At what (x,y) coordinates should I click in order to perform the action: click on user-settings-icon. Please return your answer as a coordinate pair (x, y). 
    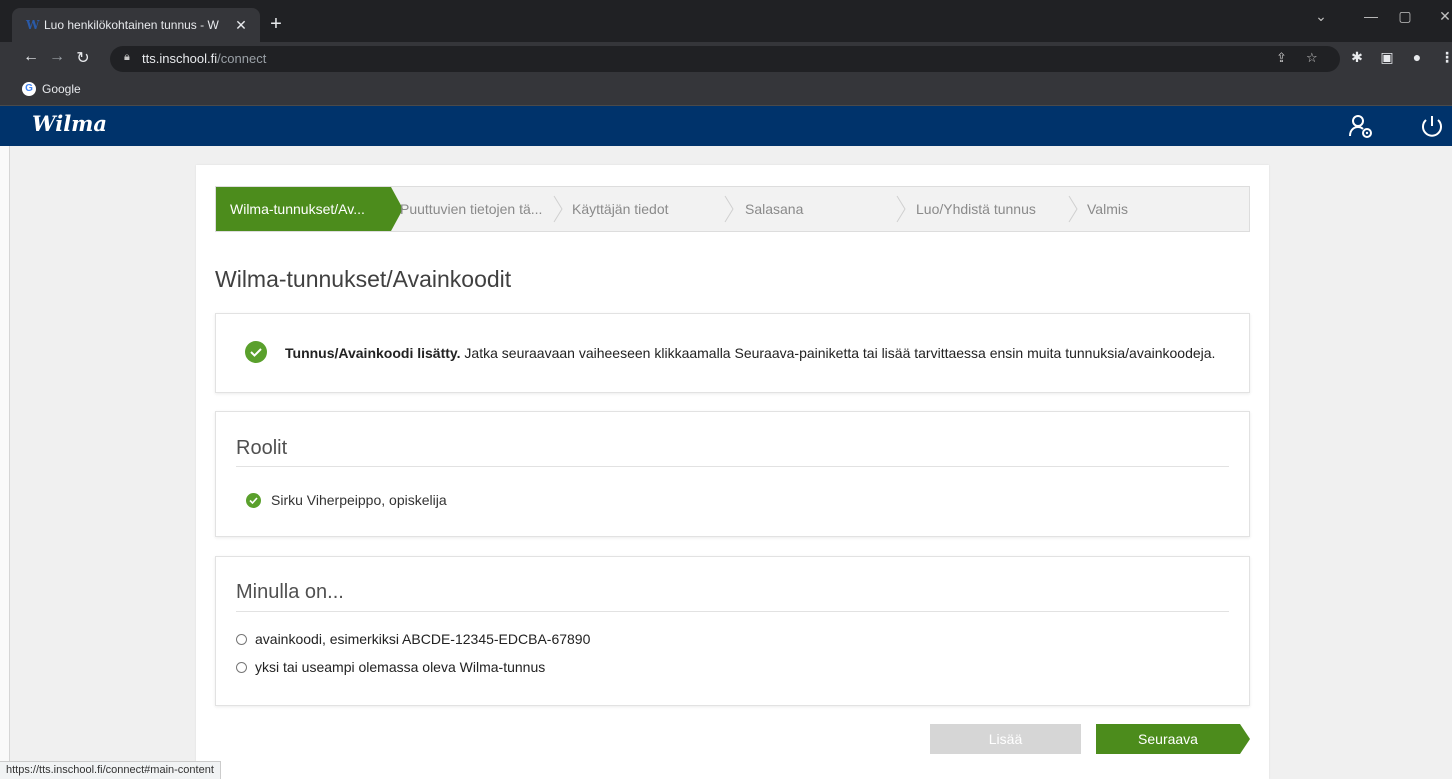
    Looking at the image, I should click on (1361, 126).